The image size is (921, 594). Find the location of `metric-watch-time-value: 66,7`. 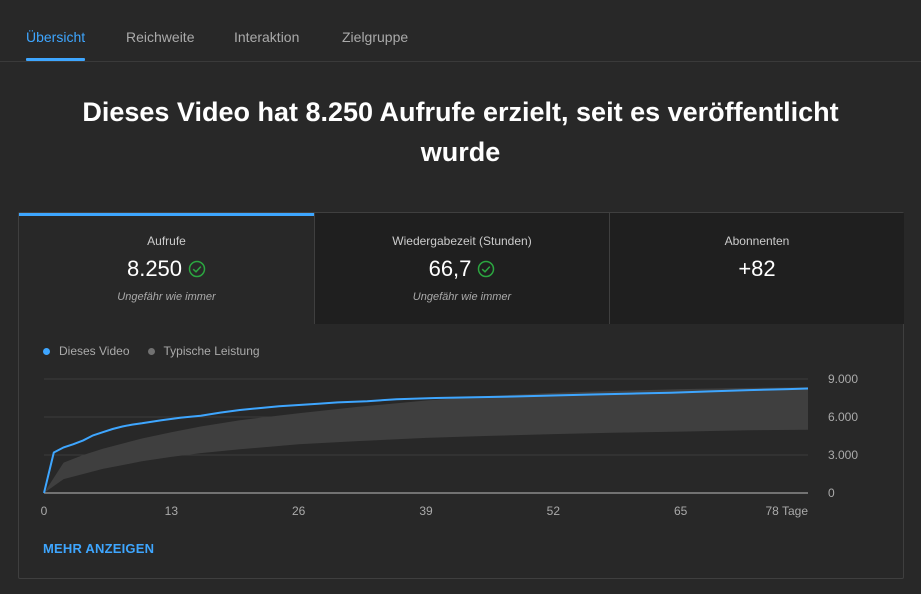

metric-watch-time-value: 66,7 is located at coordinates (450, 268).